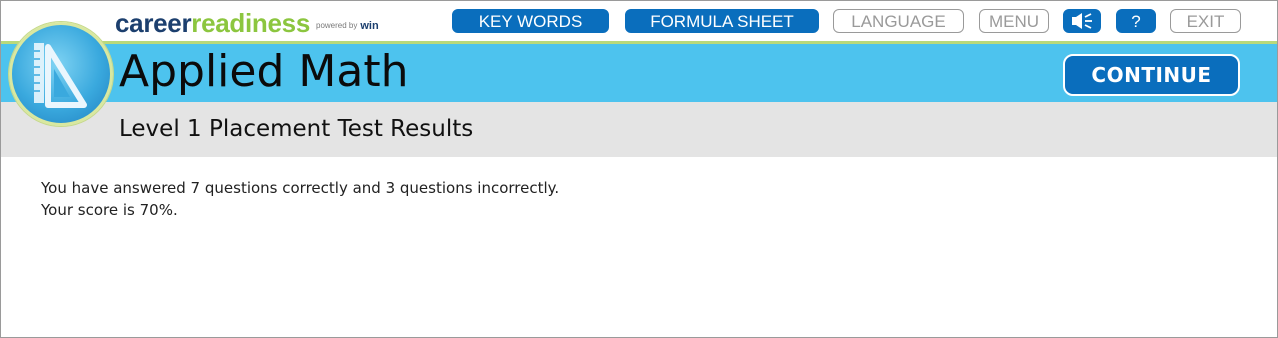  Describe the element at coordinates (250, 23) in the screenshot. I see `brand-readiness-text: readiness` at that location.